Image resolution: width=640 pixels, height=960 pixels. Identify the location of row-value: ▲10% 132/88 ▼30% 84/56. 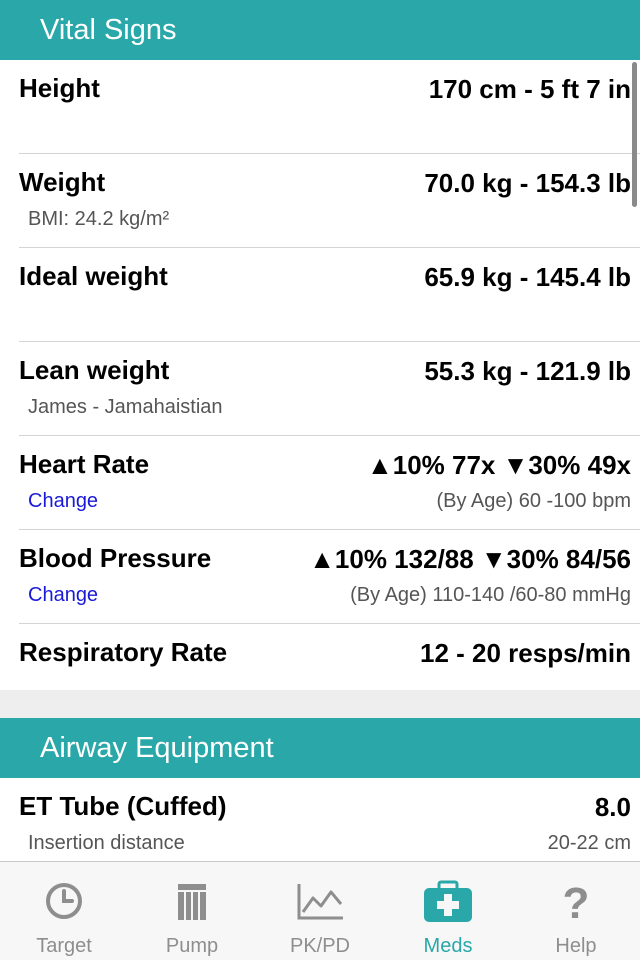
(470, 559).